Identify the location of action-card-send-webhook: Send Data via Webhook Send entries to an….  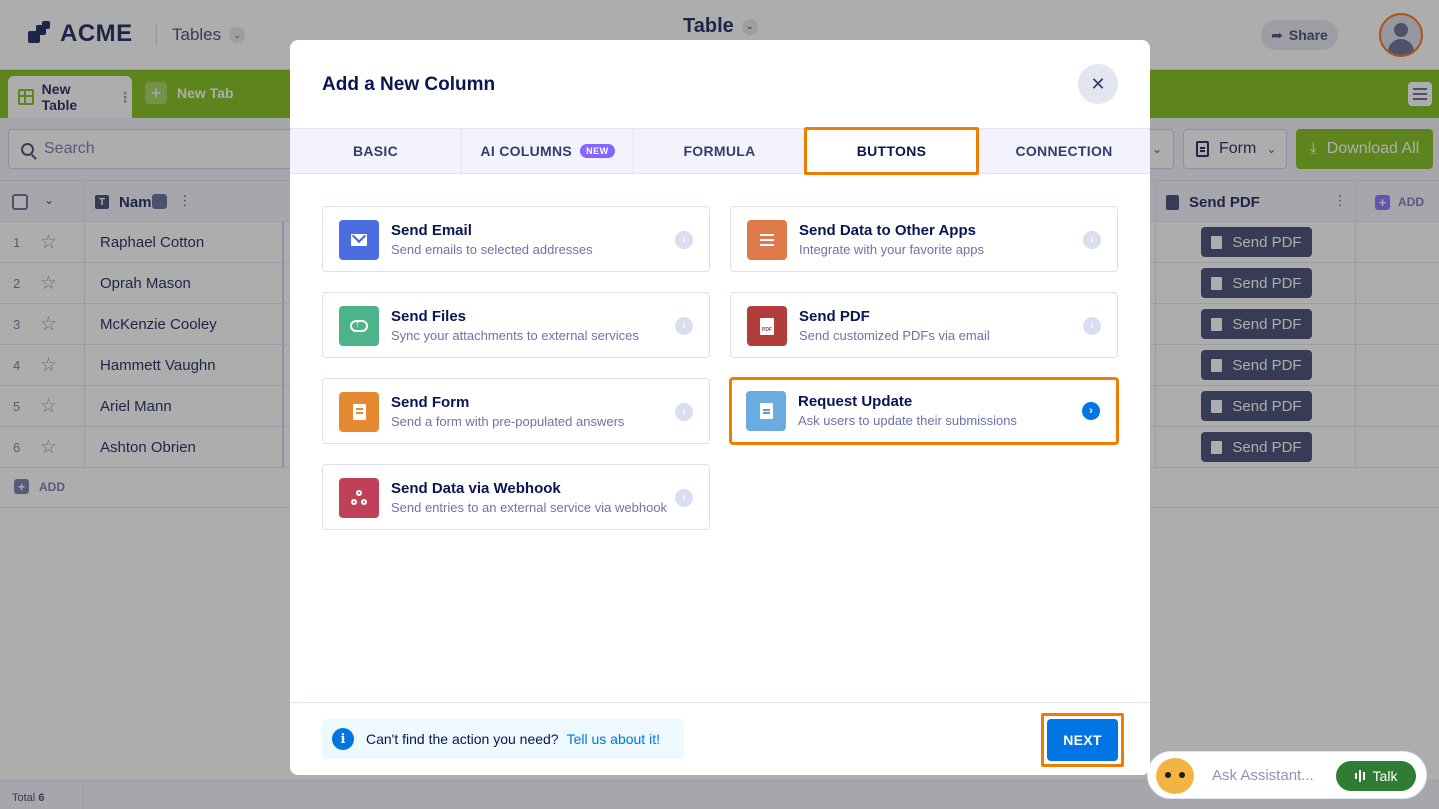
(516, 497).